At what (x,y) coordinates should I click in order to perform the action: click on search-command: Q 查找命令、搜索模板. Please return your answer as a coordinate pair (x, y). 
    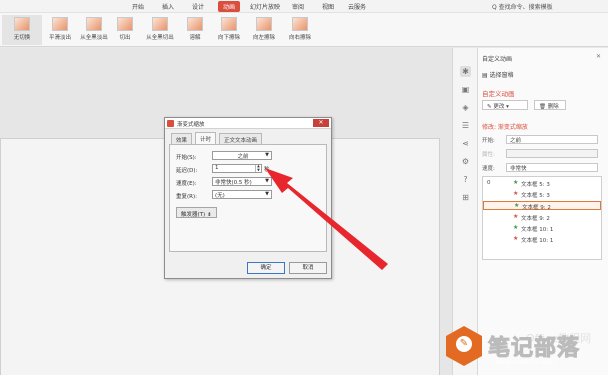
    Looking at the image, I should click on (522, 6).